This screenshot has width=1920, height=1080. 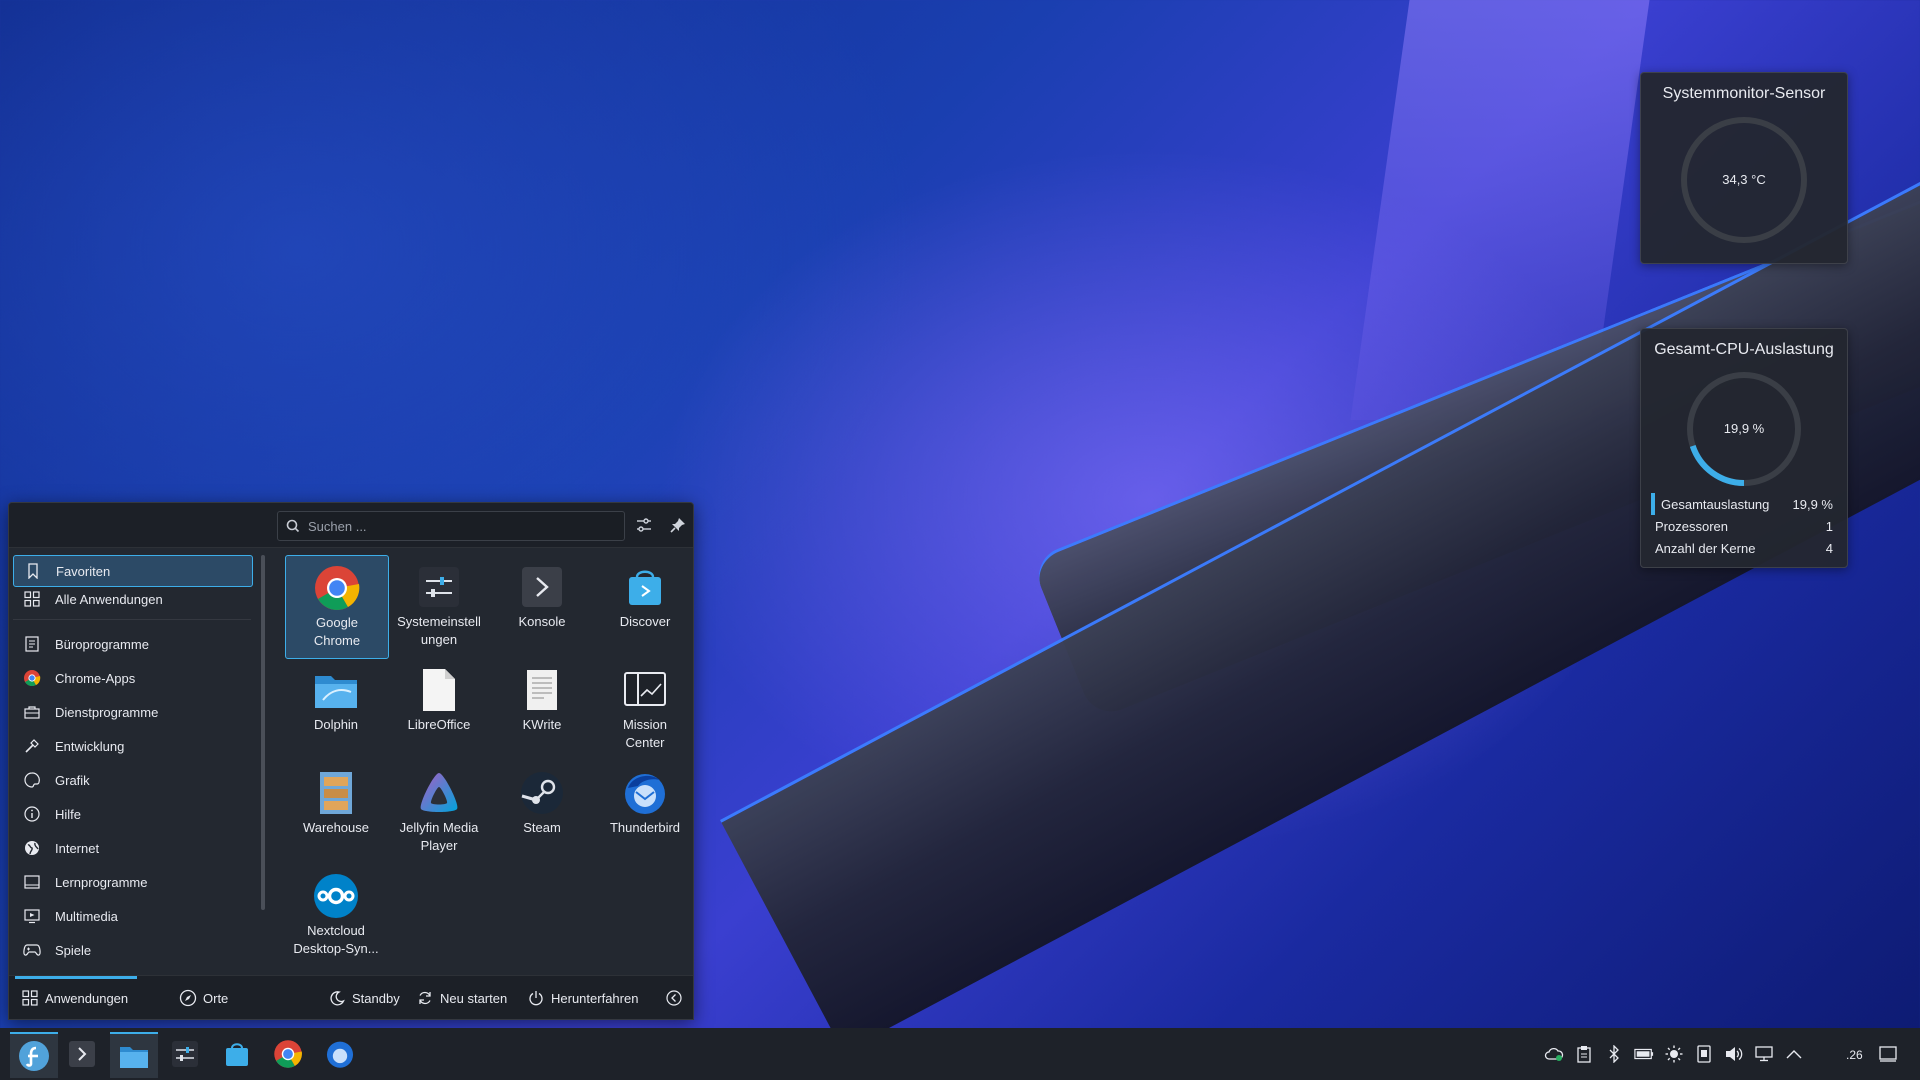 I want to click on folder-icon, so click(x=336, y=690).